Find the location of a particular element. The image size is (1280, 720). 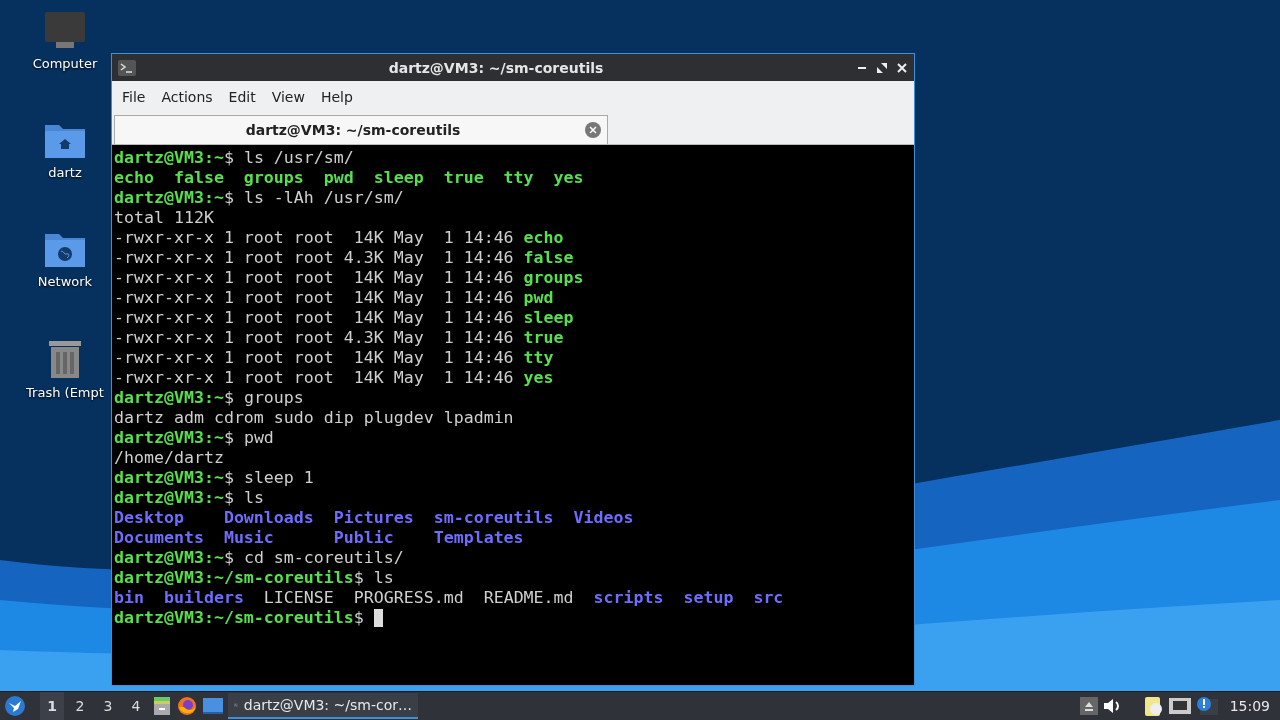

trash-icon is located at coordinates (65, 359).